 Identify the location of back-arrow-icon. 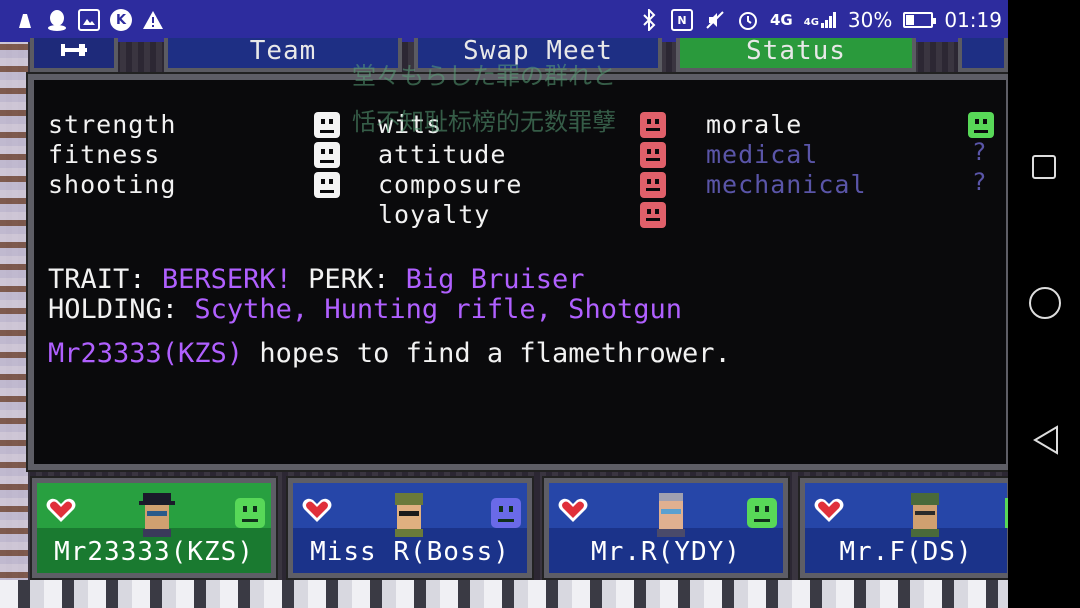
(74, 50).